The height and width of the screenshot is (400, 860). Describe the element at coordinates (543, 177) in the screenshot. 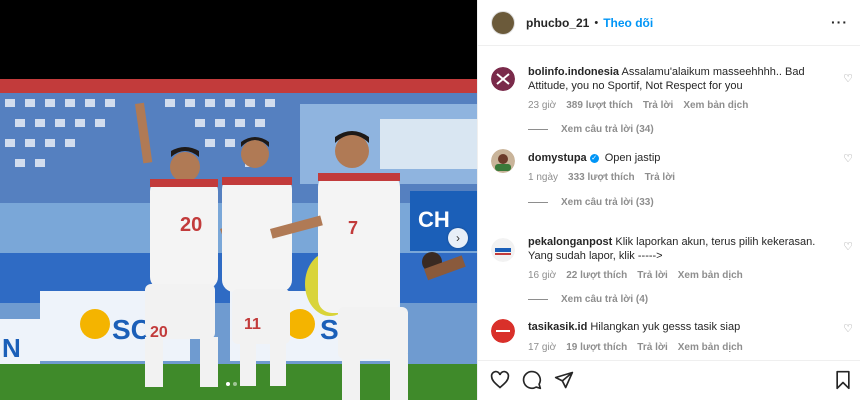

I see `comment-time: 1 ngày` at that location.